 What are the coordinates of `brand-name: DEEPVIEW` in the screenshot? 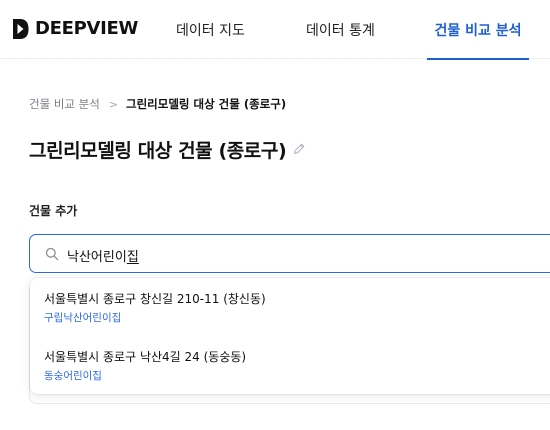 It's located at (87, 28).